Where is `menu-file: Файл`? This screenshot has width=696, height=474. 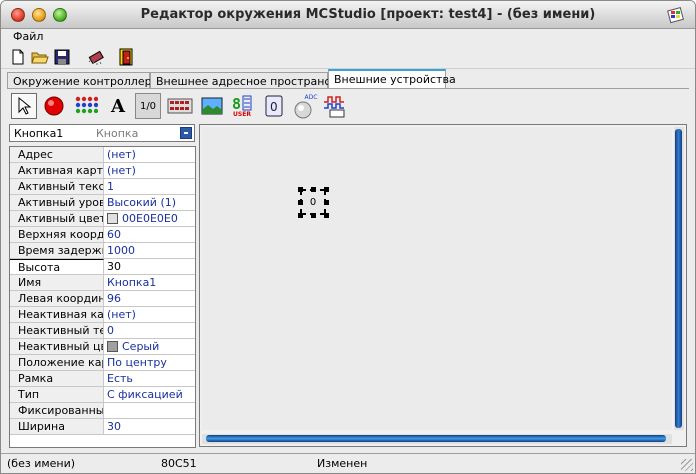 menu-file: Файл is located at coordinates (28, 36).